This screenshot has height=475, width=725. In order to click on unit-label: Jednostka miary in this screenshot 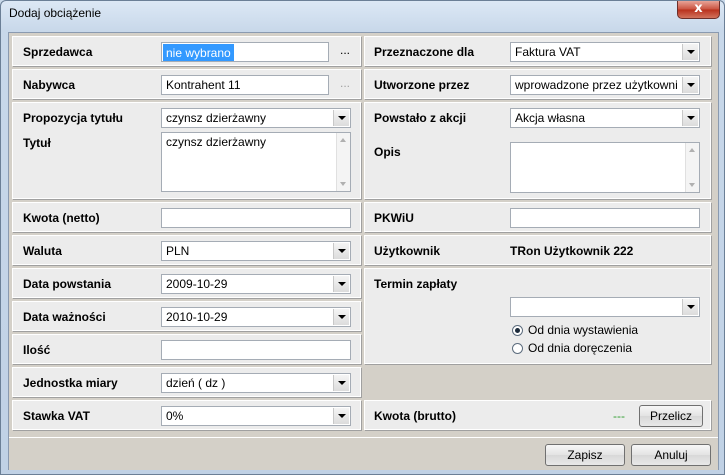, I will do `click(70, 383)`.